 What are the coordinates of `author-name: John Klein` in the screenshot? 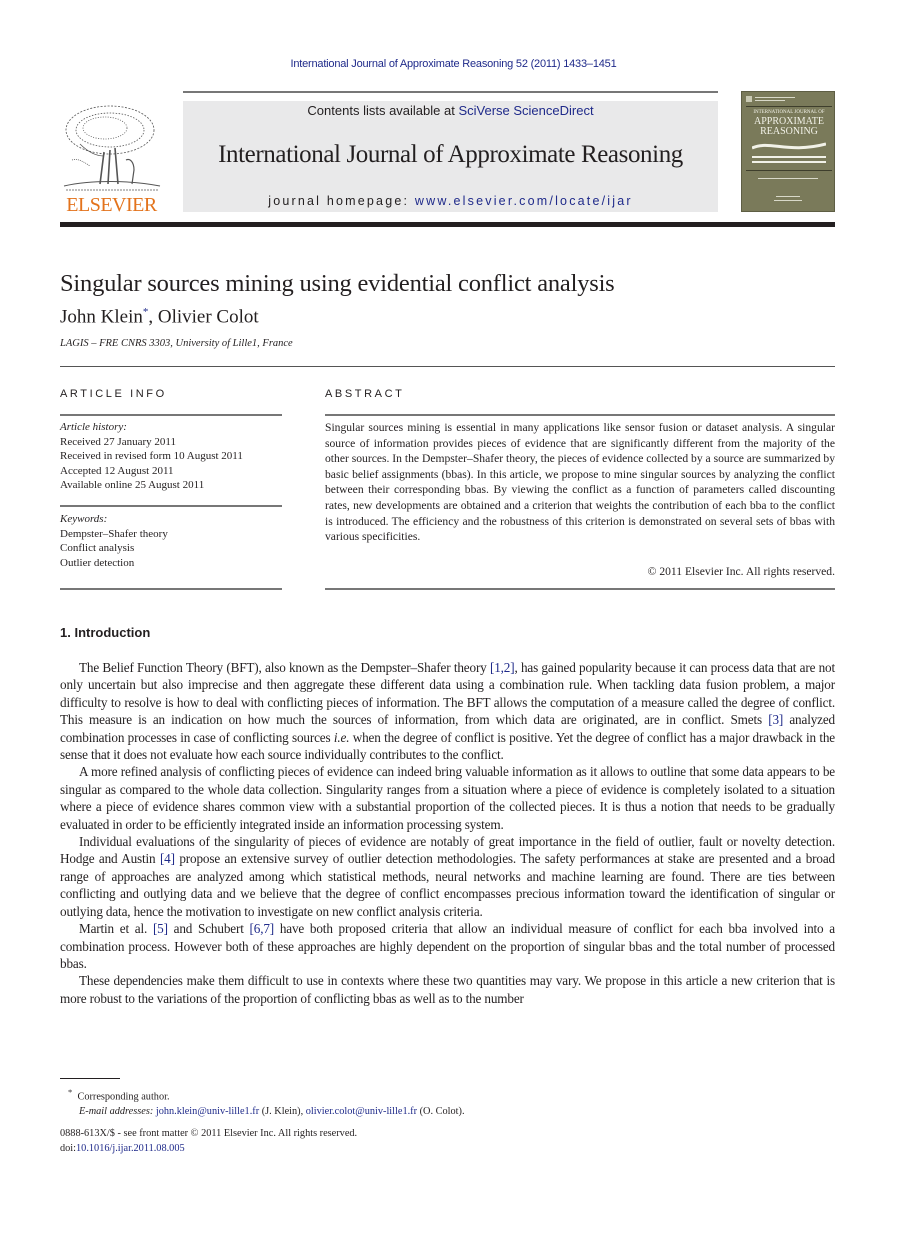 It's located at (101, 317).